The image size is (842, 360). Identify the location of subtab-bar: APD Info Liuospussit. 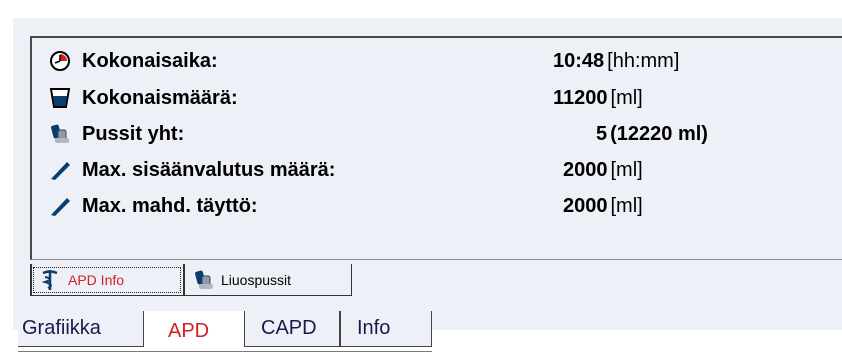
(191, 281).